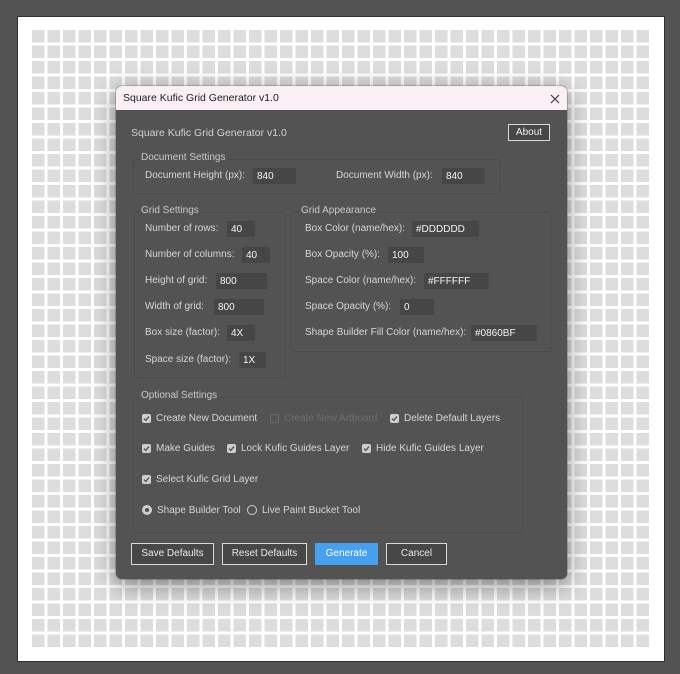 This screenshot has height=674, width=680. I want to click on about-button: About, so click(529, 132).